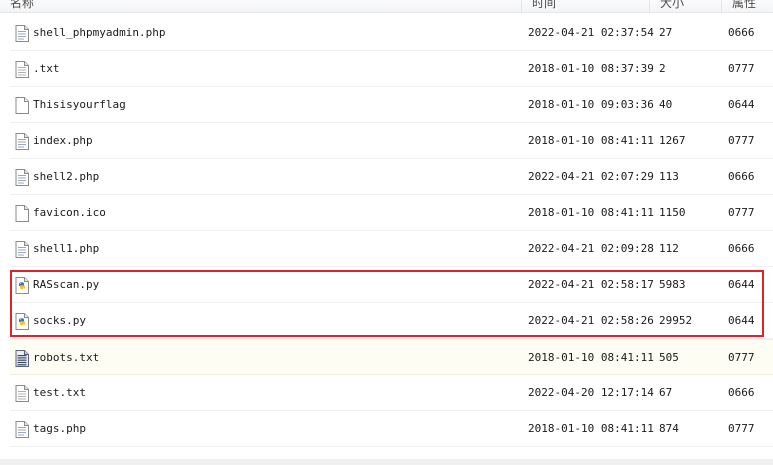  What do you see at coordinates (391, 321) in the screenshot?
I see `file-row: socks.py 2022-04-21 02:58:26 29952 0644` at bounding box center [391, 321].